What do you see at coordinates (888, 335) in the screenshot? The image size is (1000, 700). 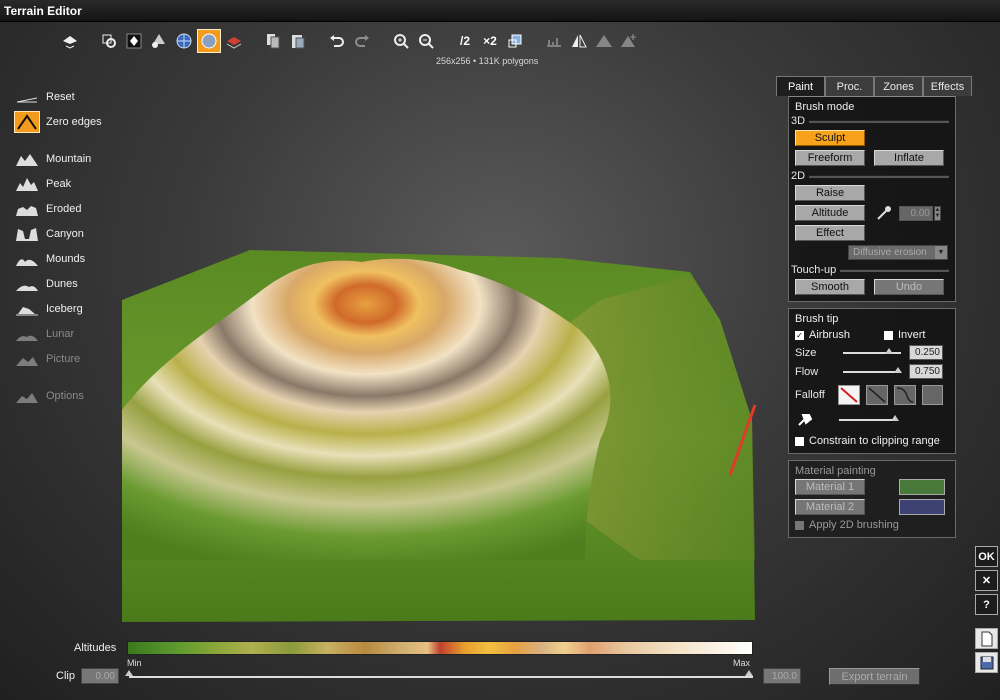 I see `invert-checkbox` at bounding box center [888, 335].